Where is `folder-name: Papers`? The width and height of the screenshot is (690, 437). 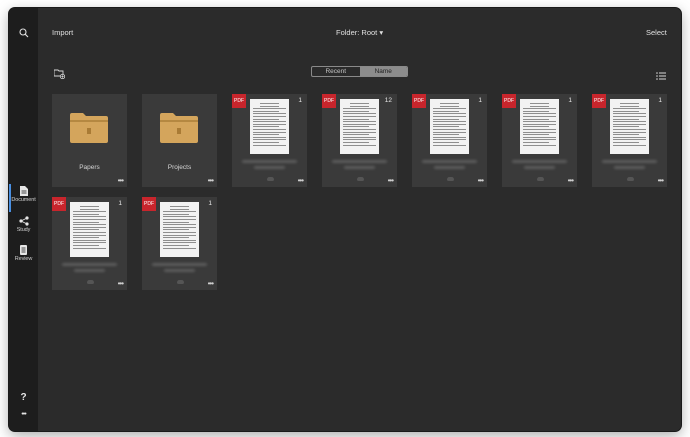 folder-name: Papers is located at coordinates (89, 167).